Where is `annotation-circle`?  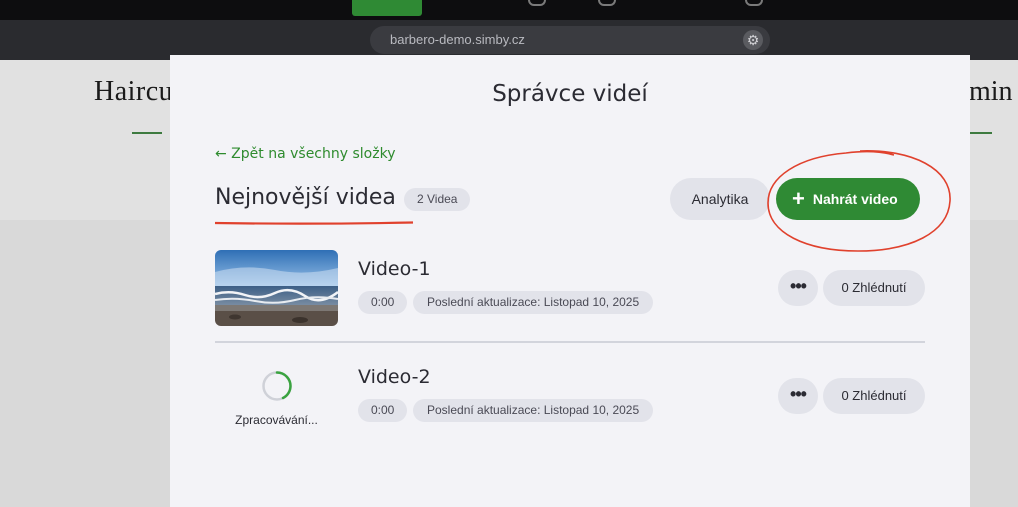
annotation-circle is located at coordinates (859, 201).